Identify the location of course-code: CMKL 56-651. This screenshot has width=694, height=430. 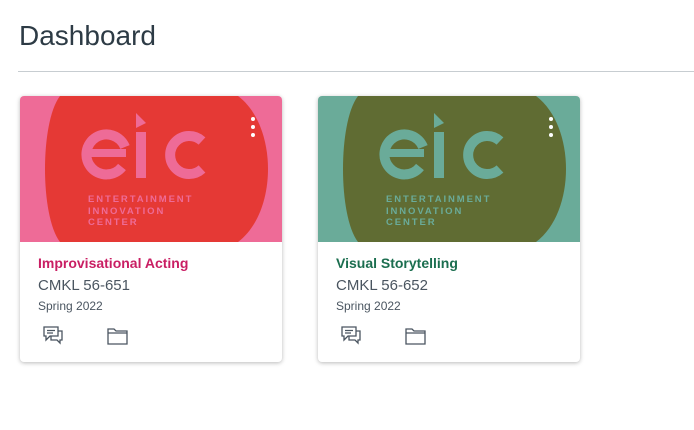
(84, 285).